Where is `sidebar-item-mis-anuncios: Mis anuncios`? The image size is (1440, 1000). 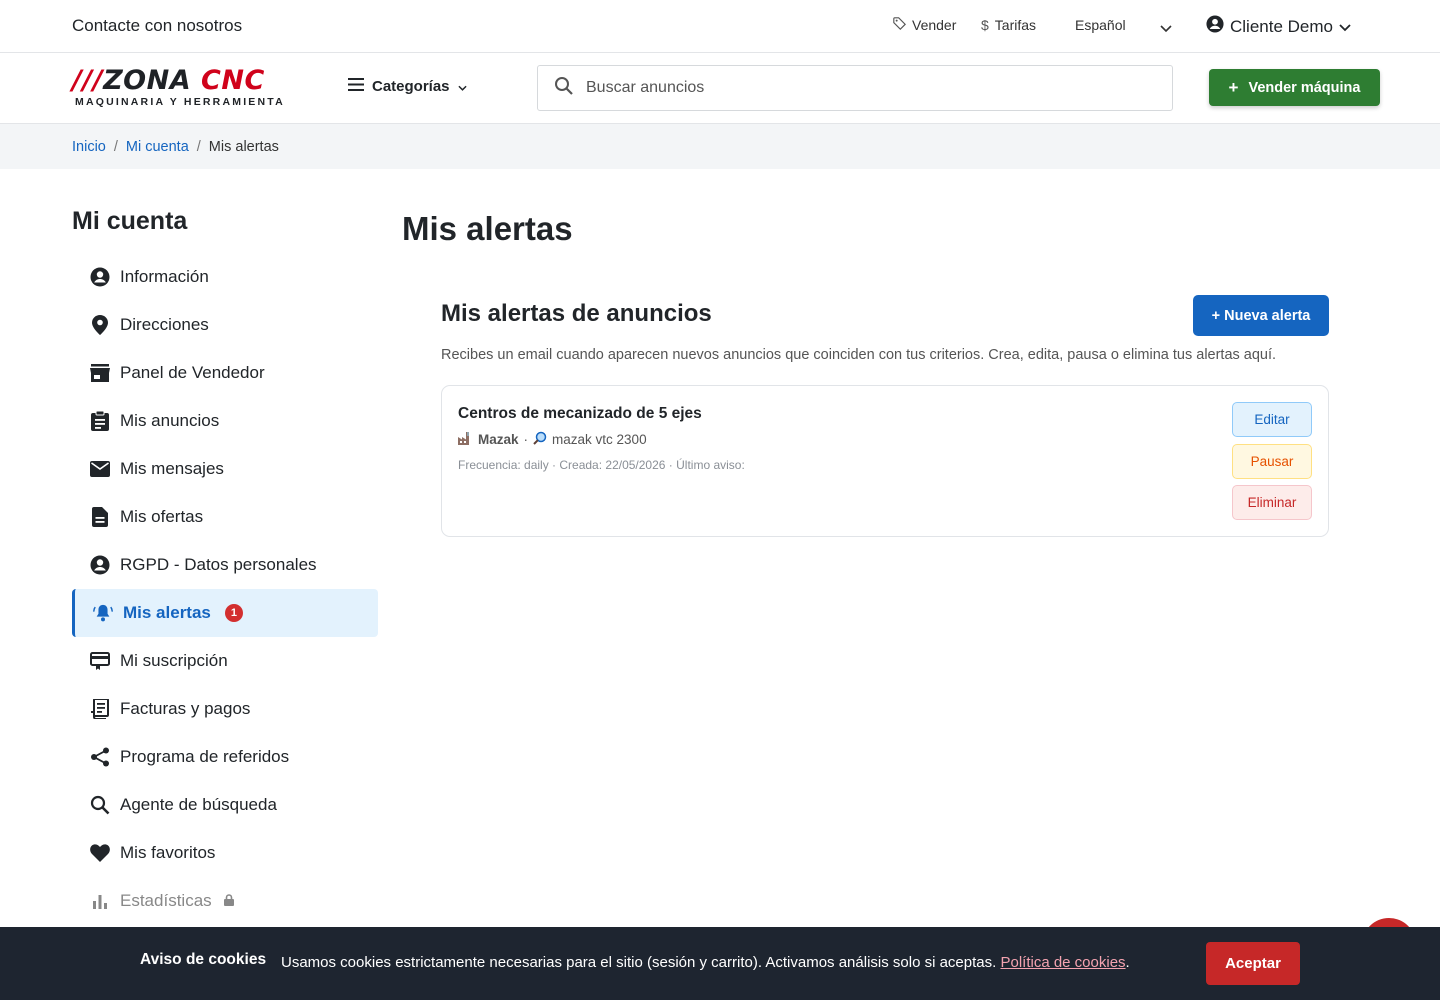
sidebar-item-mis-anuncios: Mis anuncios is located at coordinates (225, 421).